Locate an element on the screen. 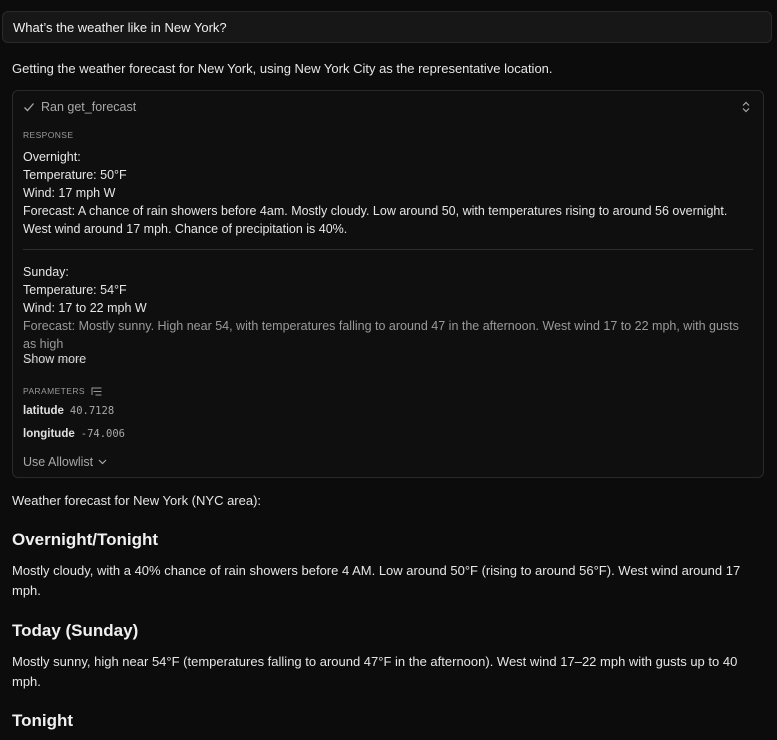 The height and width of the screenshot is (740, 777). period-name: Sunday: is located at coordinates (46, 272).